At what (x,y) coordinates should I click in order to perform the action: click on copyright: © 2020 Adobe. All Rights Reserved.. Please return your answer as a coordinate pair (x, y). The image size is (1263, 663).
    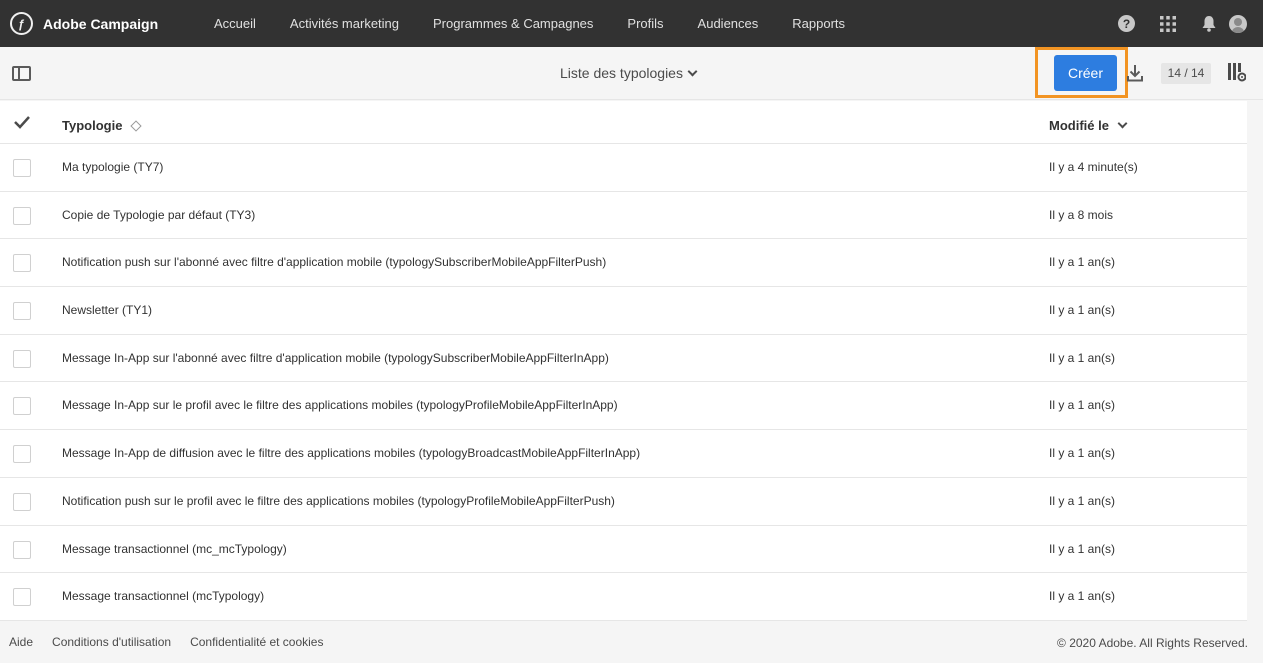
    Looking at the image, I should click on (1152, 643).